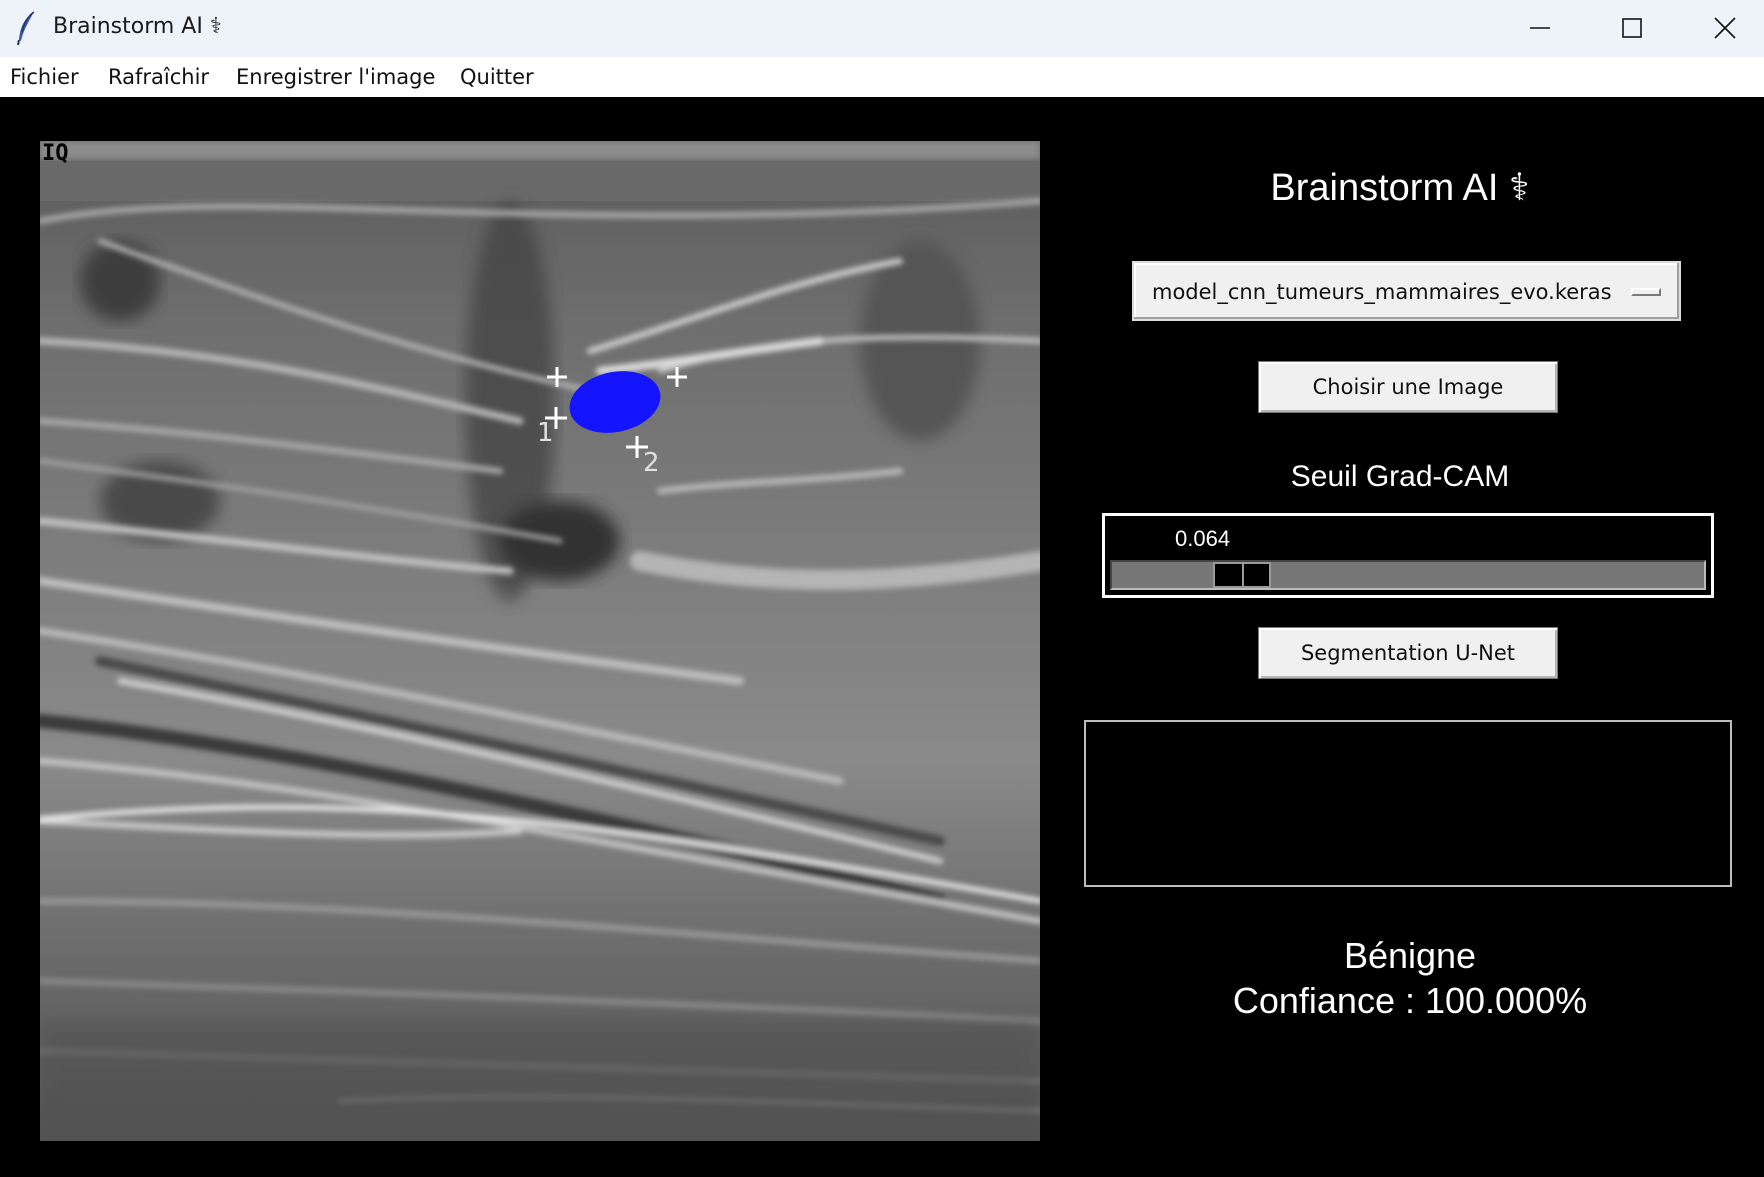 This screenshot has height=1177, width=1764. I want to click on threshold-slider-handle, so click(1242, 575).